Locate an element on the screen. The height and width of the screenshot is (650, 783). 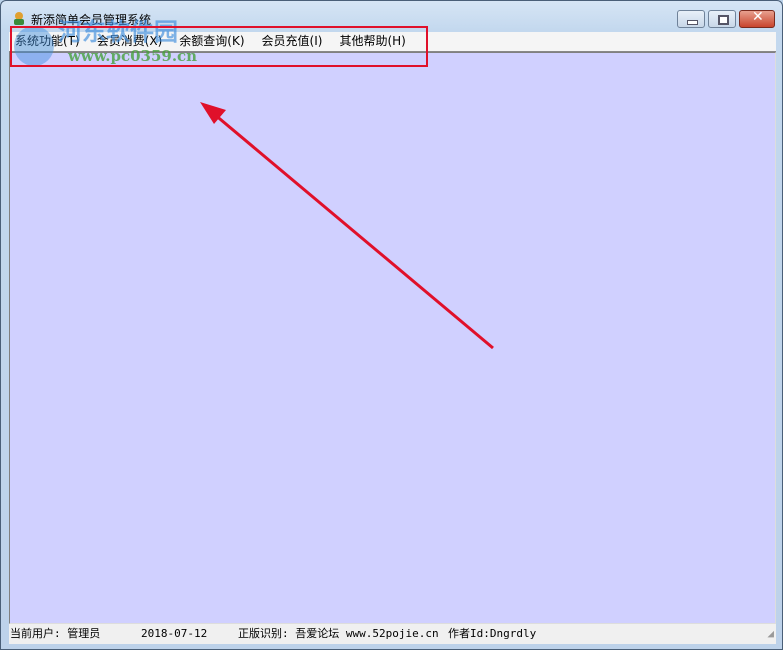
arrow-shaft is located at coordinates (353, 231).